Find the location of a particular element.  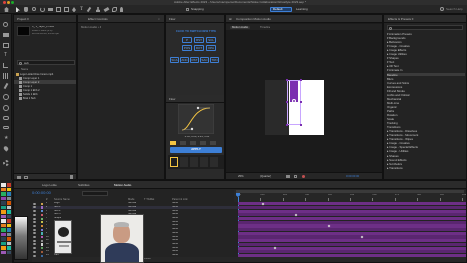

effects-presets-tab: Effects & Presets ≡ is located at coordinates (401, 19).